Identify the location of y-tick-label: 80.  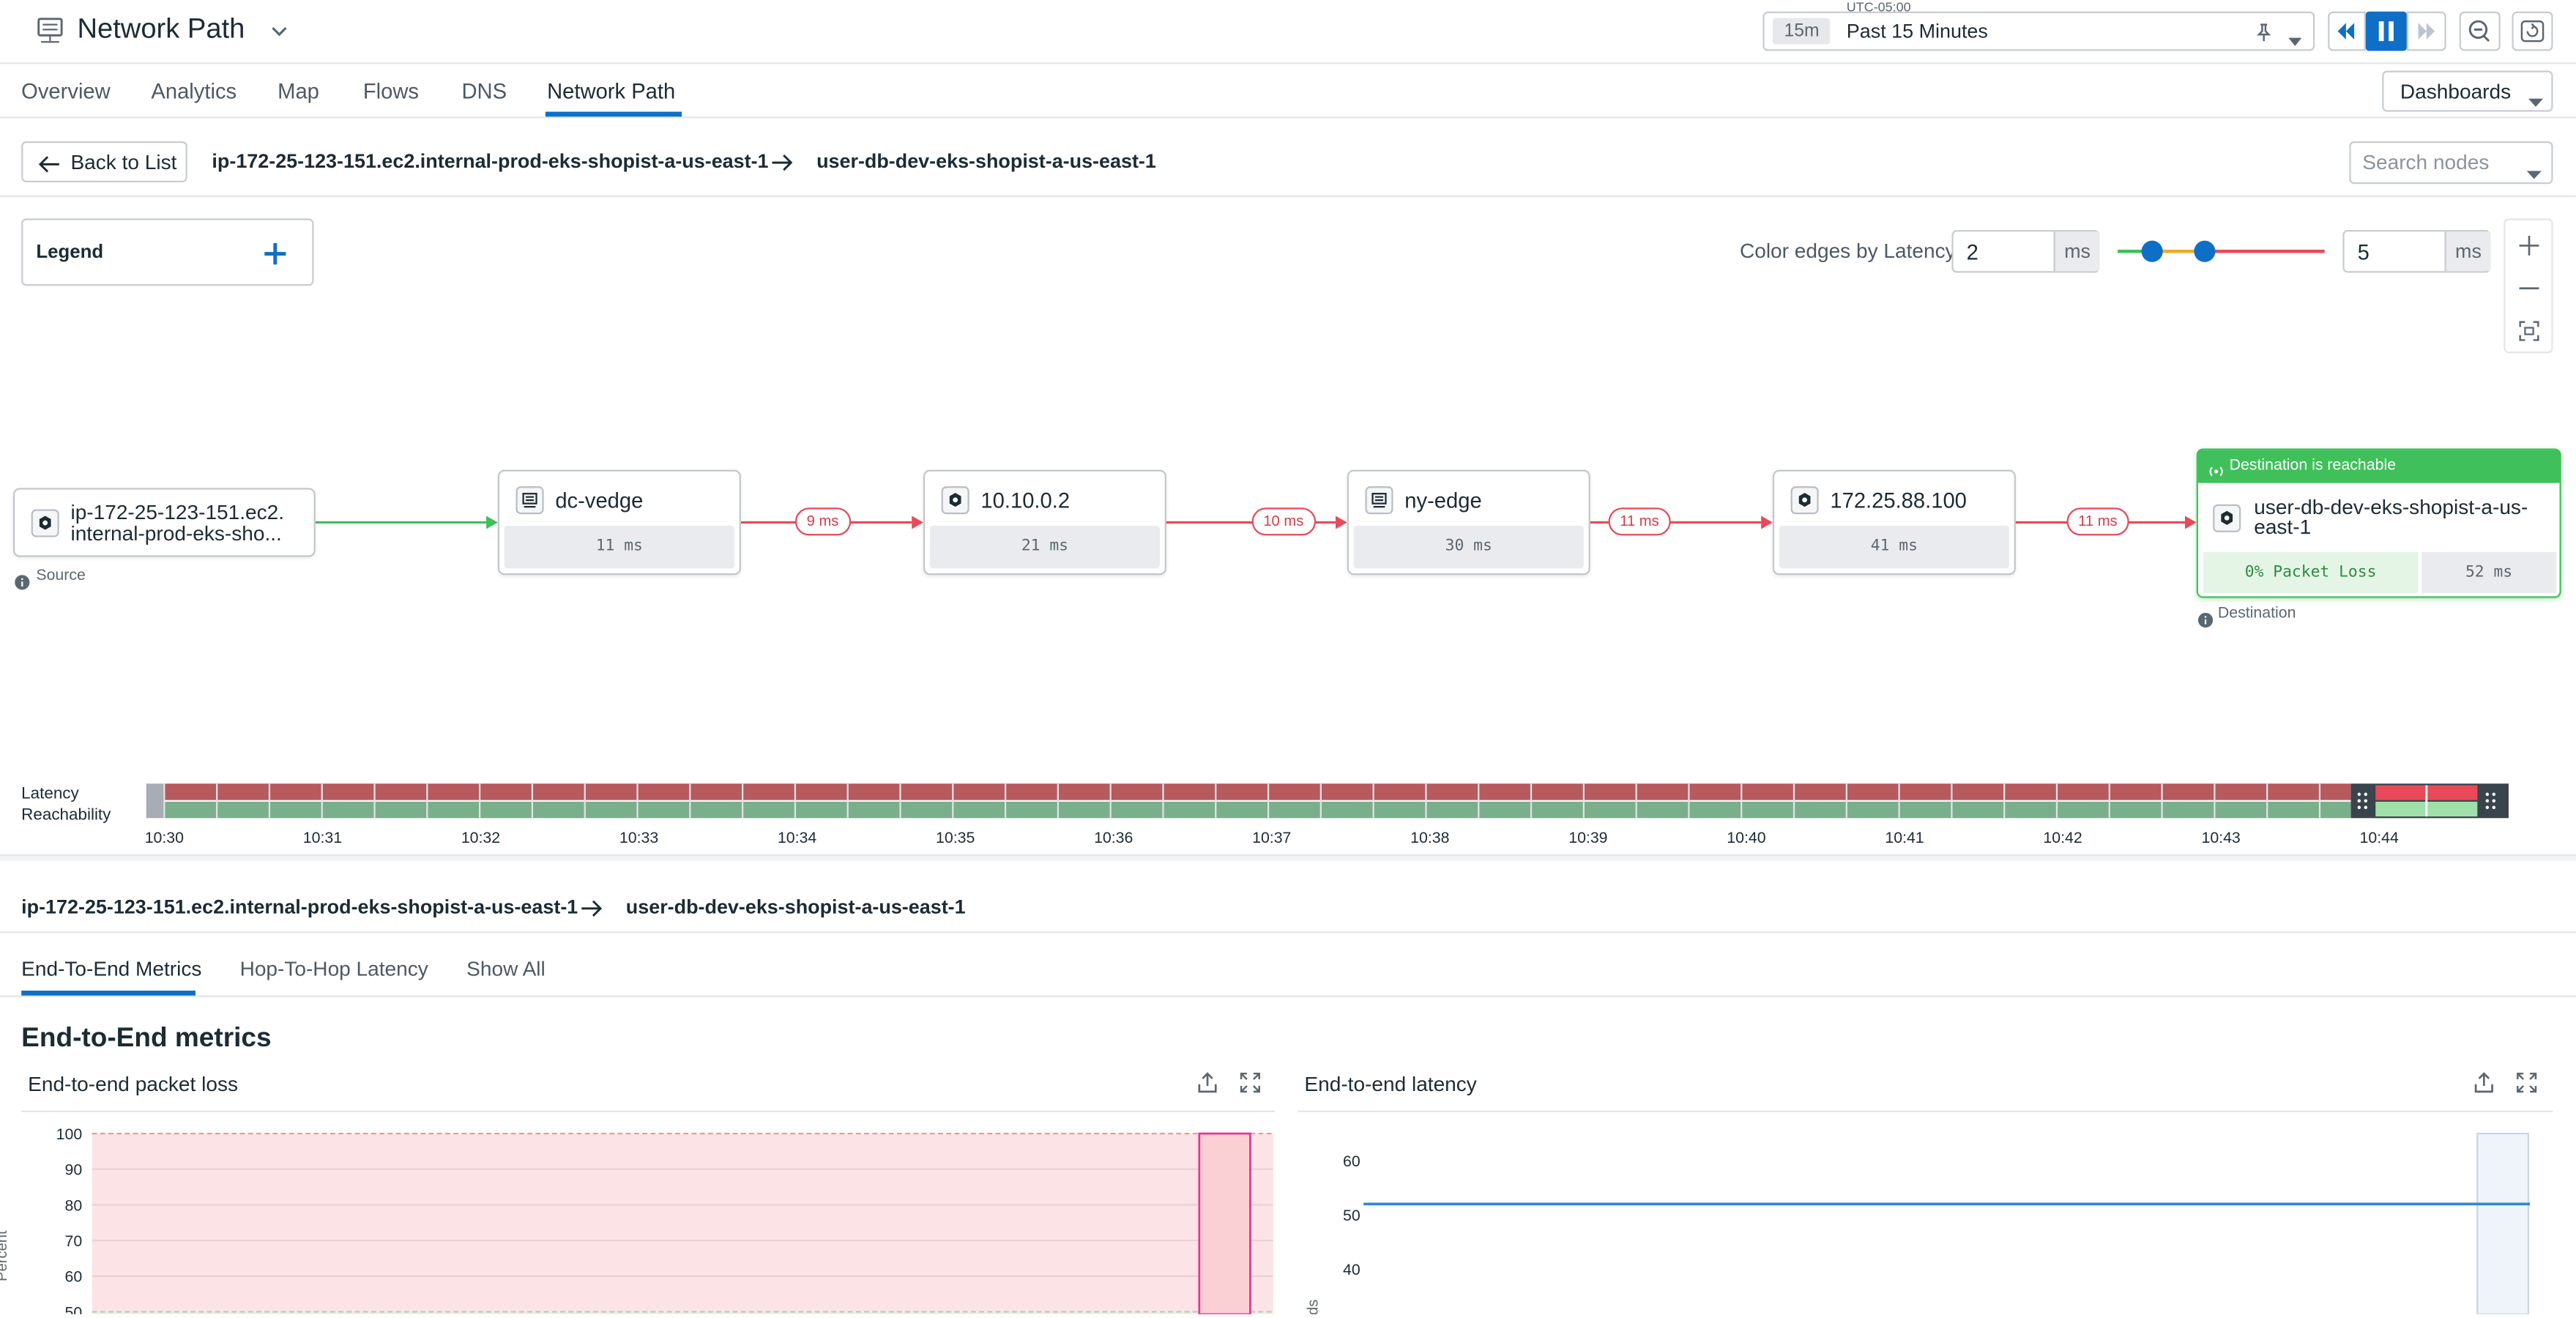
(73, 1205).